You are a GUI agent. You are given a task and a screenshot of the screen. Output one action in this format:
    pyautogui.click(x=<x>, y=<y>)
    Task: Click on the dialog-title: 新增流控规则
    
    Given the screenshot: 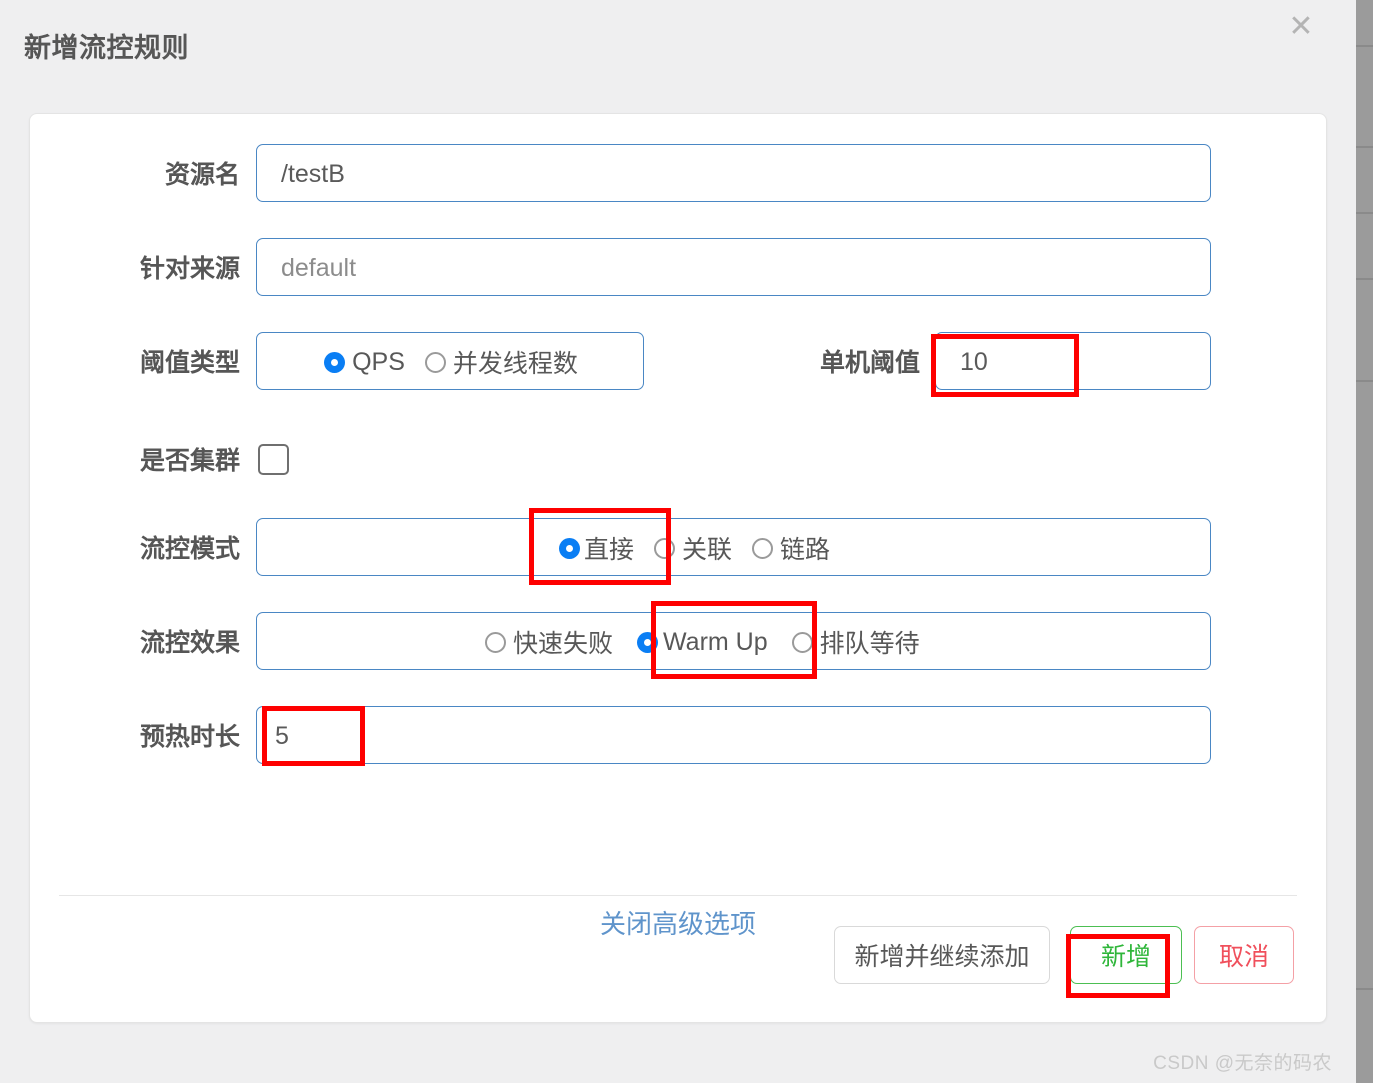 What is the action you would take?
    pyautogui.click(x=106, y=48)
    